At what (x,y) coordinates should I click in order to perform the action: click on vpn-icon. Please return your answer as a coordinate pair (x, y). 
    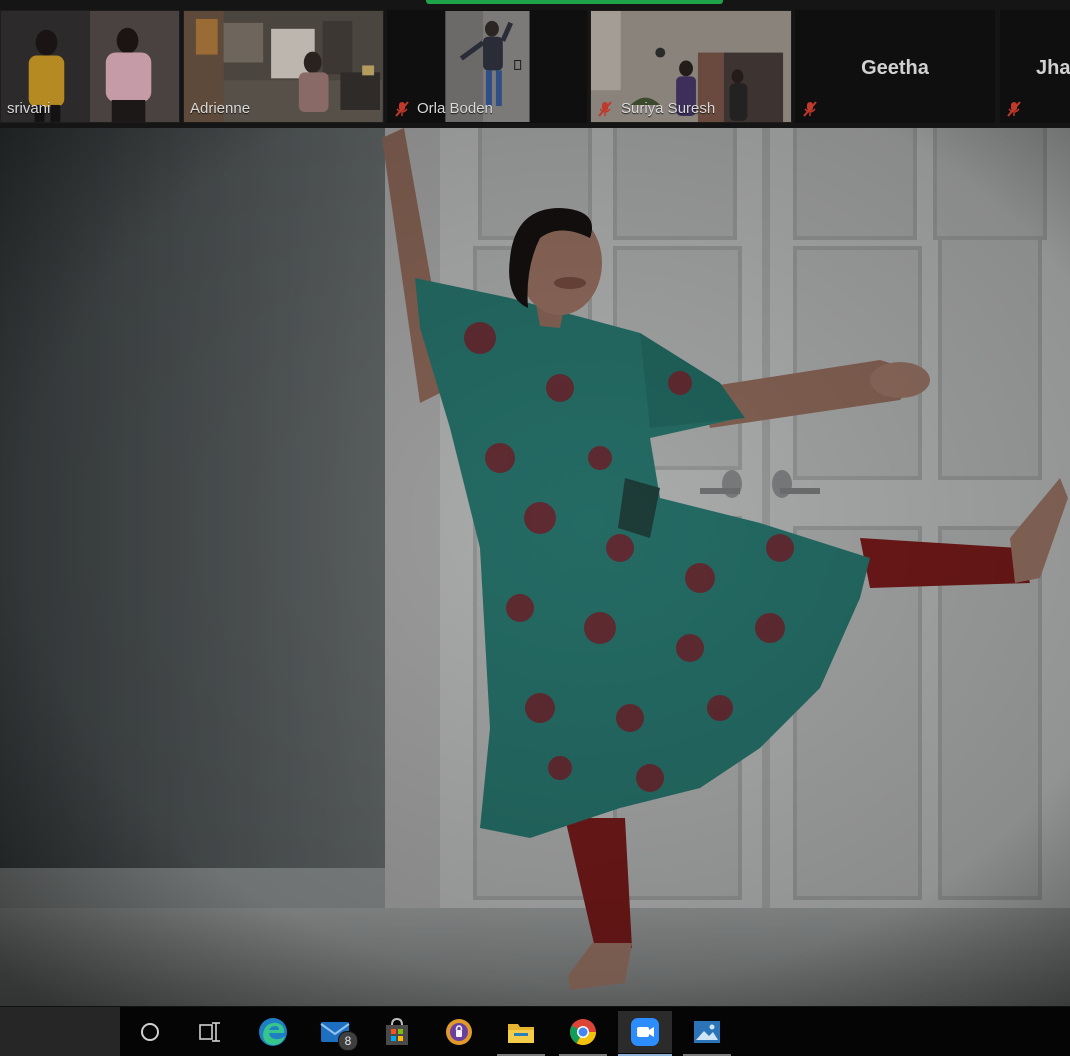
    Looking at the image, I should click on (459, 1032).